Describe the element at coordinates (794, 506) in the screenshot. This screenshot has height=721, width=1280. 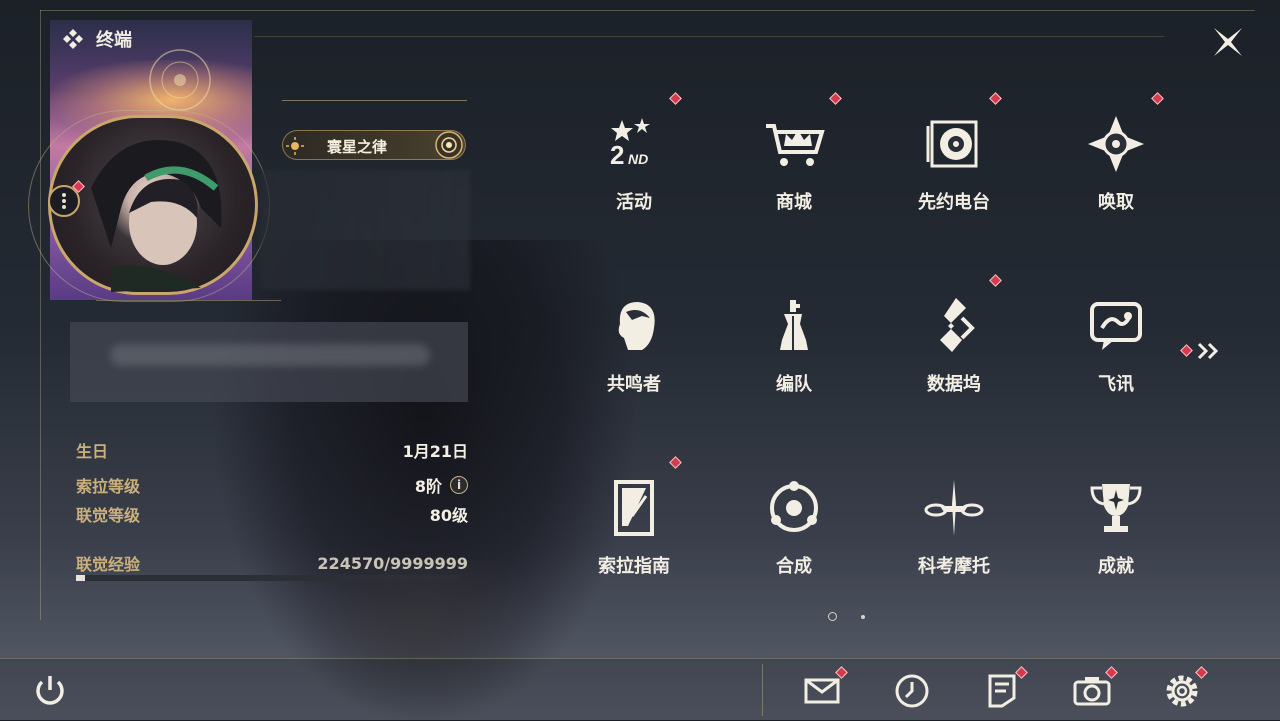
I see `synthesis-orbit-icon` at that location.